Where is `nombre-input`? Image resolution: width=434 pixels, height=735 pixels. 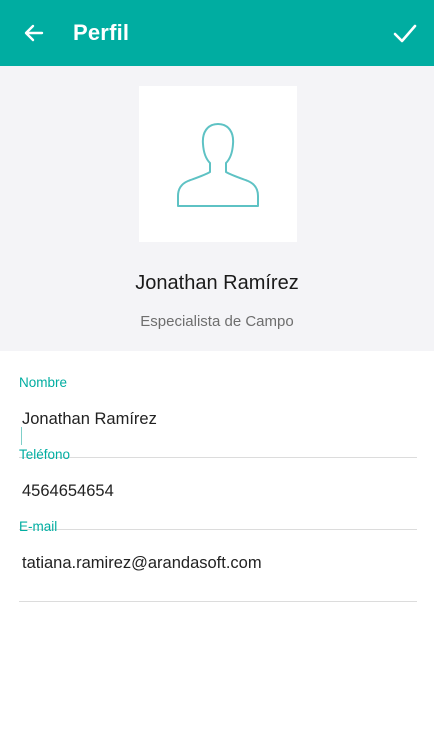 nombre-input is located at coordinates (218, 419).